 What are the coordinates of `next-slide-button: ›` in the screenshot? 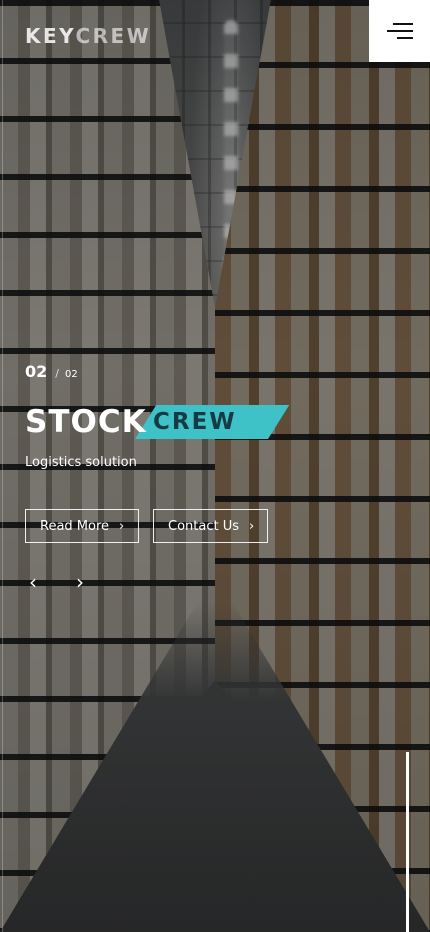 It's located at (80, 582).